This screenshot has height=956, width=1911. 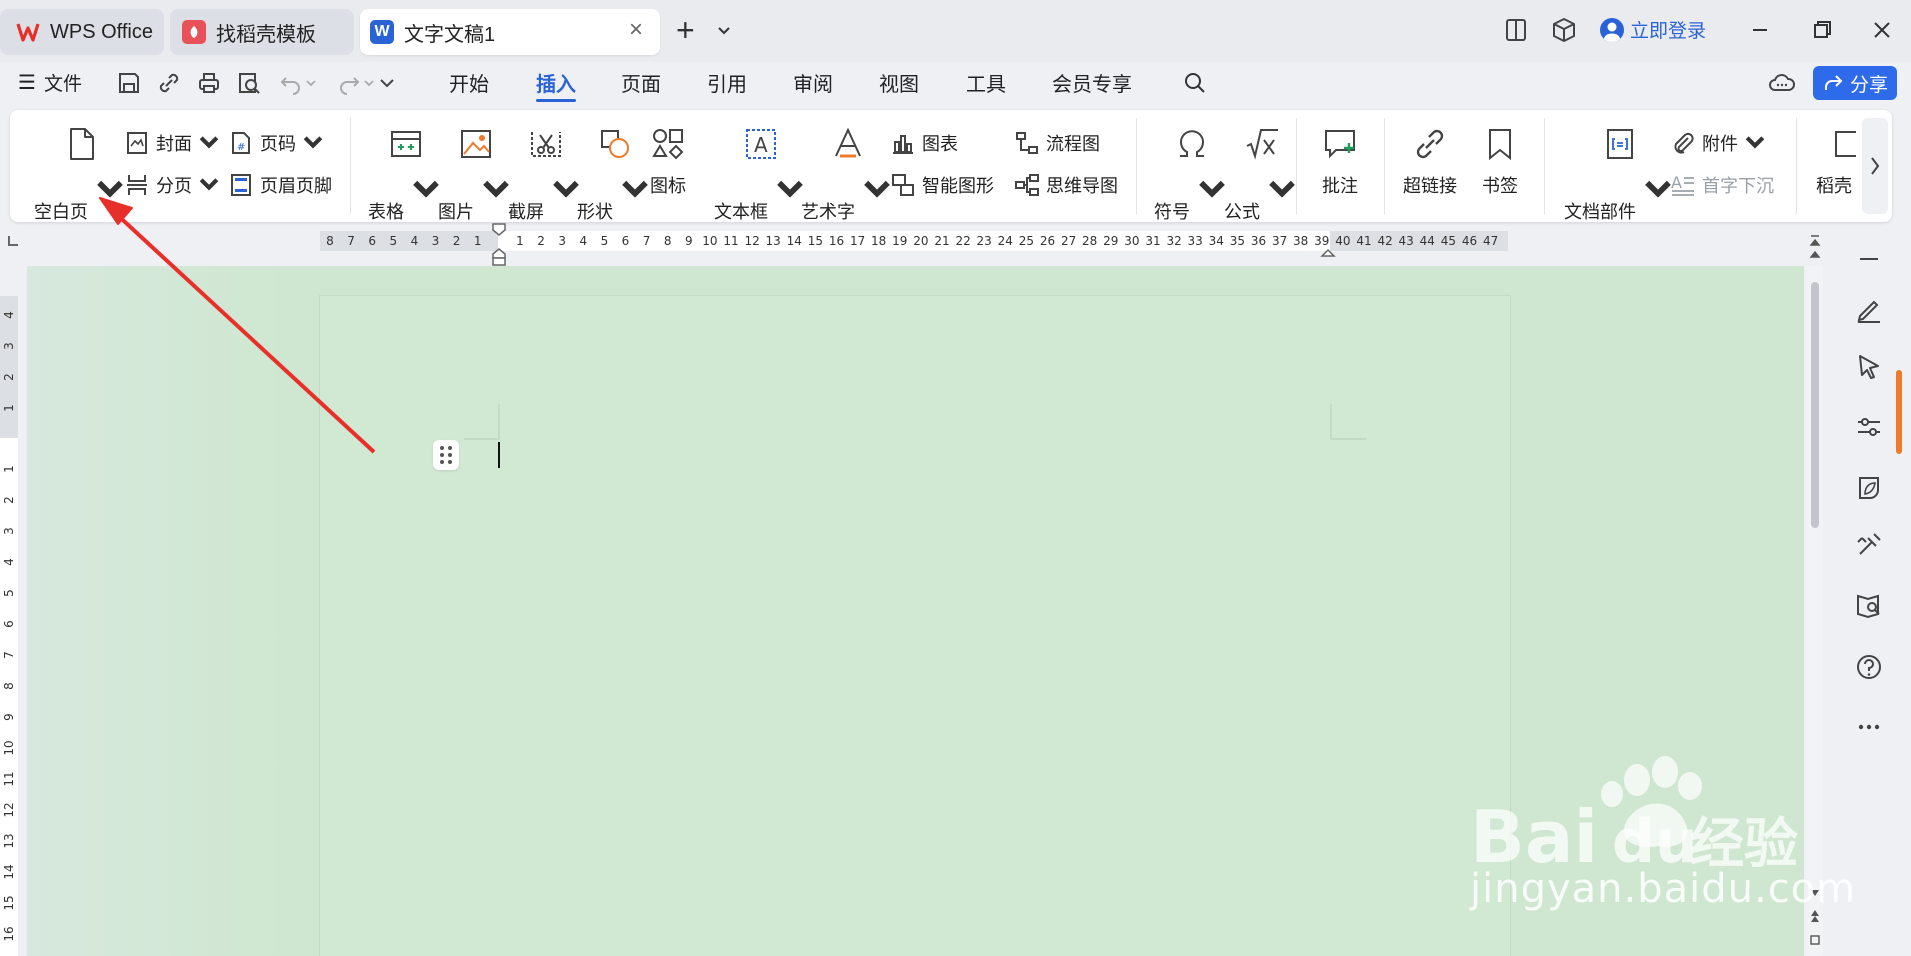 What do you see at coordinates (1869, 727) in the screenshot?
I see `more-icon` at bounding box center [1869, 727].